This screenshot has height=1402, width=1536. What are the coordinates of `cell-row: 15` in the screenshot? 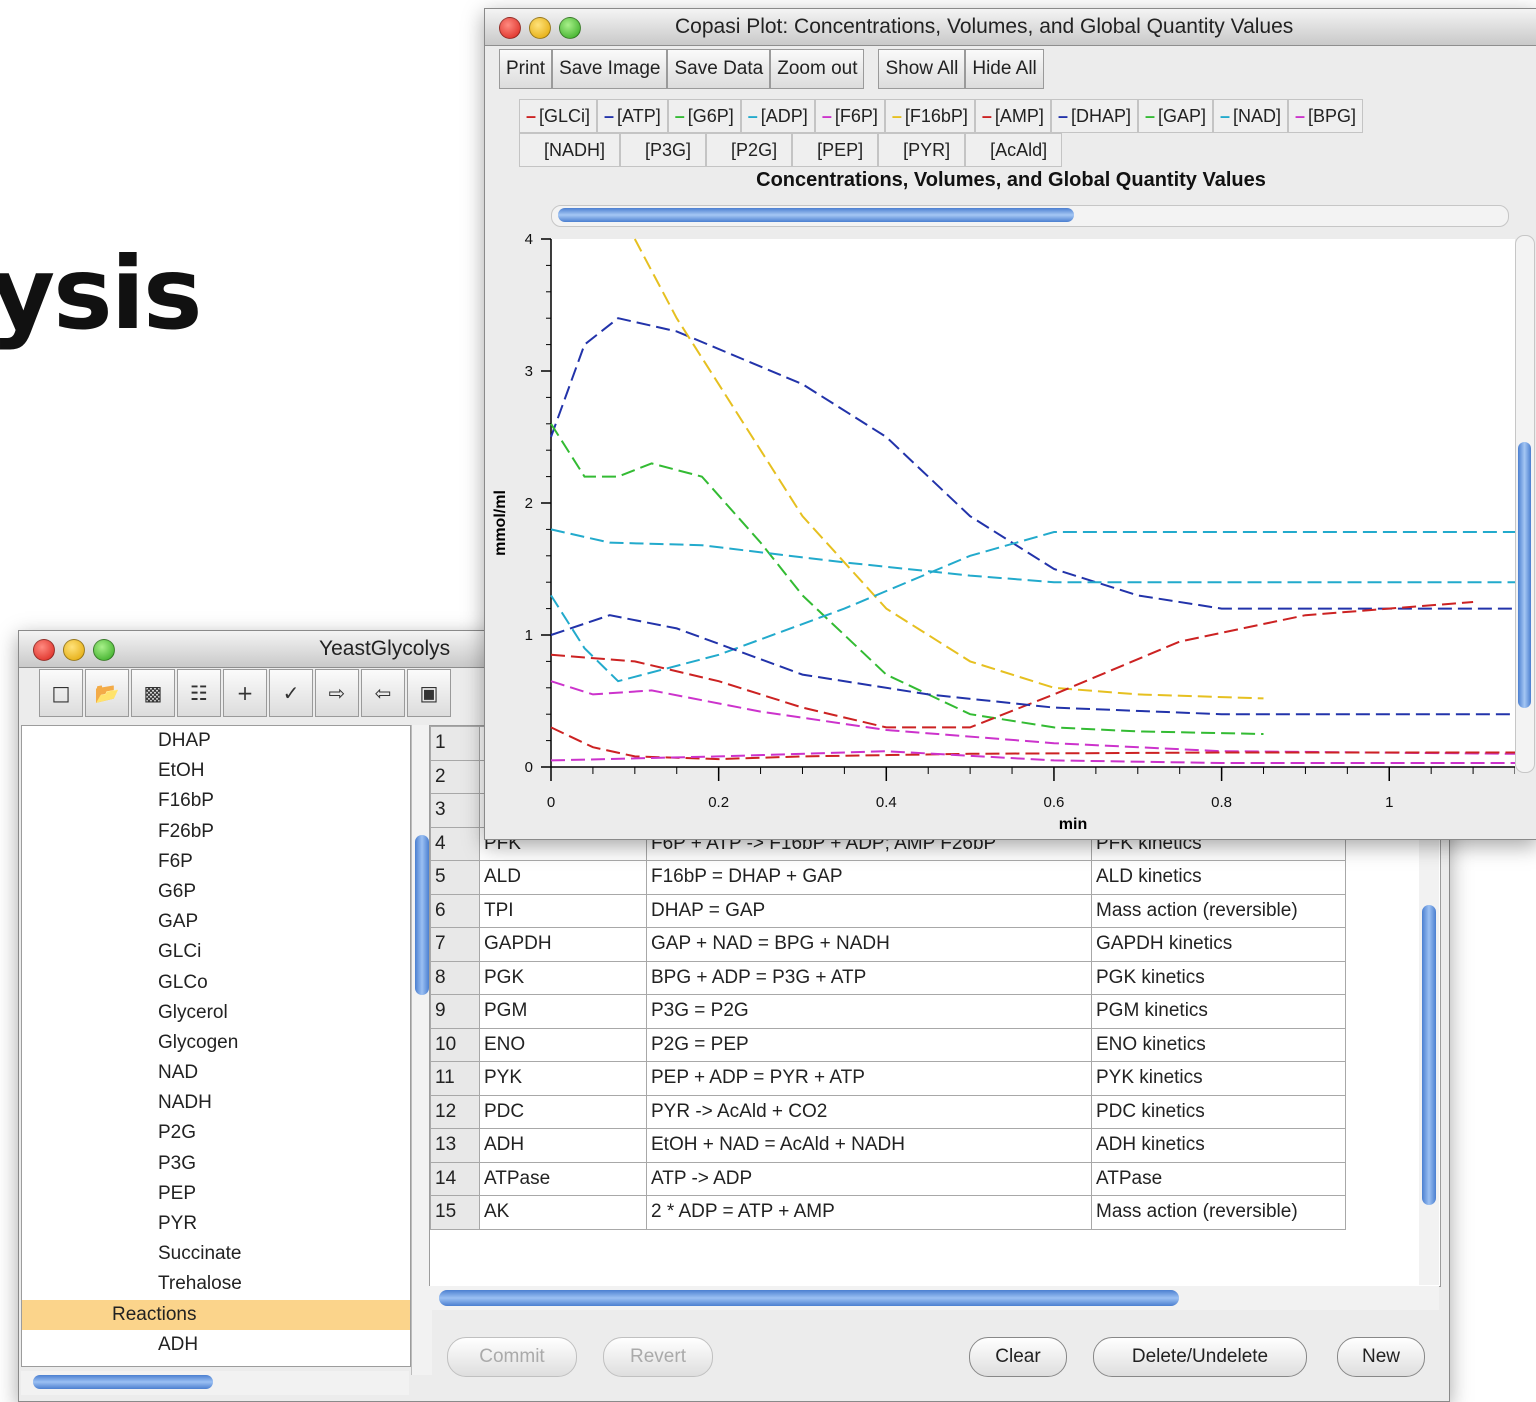 It's located at (455, 1212).